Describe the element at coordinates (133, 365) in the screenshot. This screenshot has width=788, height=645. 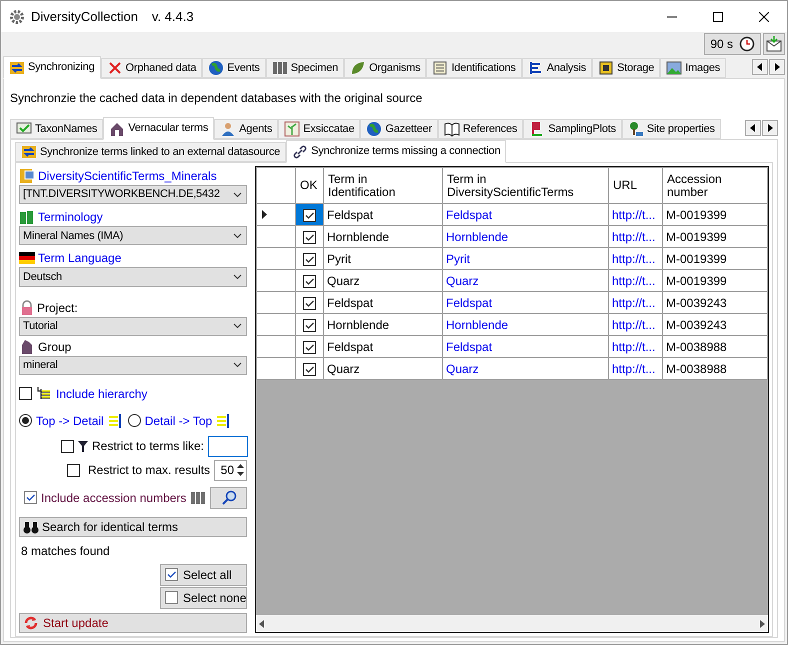
I see `group-dropdown: mineral` at that location.